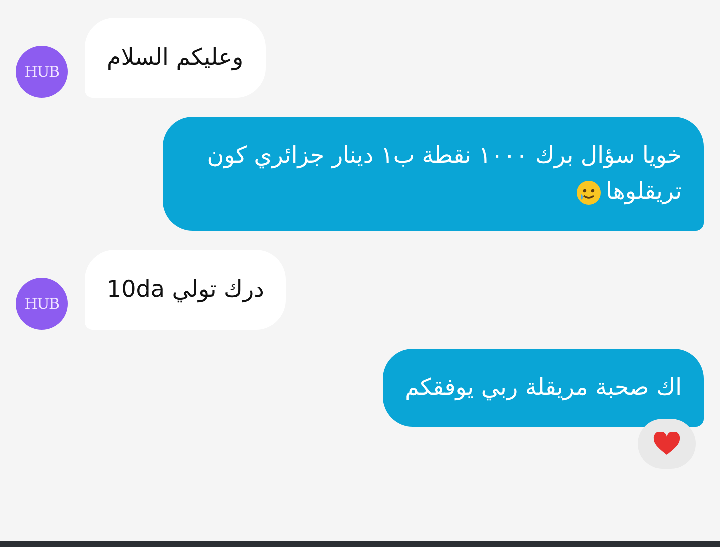 The height and width of the screenshot is (547, 720). I want to click on heart-icon, so click(667, 444).